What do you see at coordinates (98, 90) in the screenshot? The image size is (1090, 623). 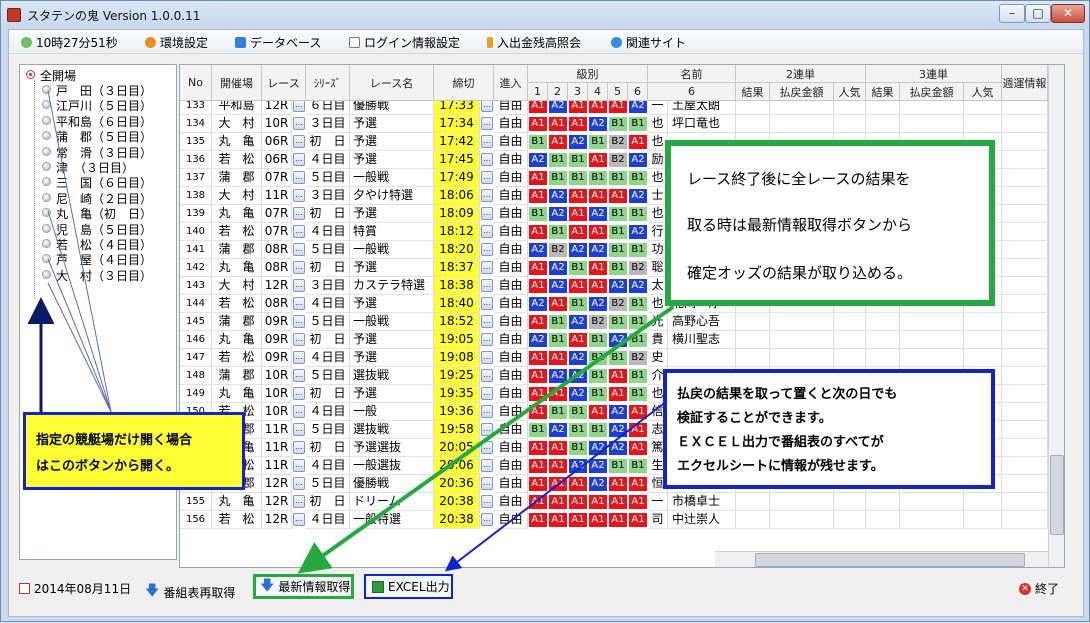 I see `tree-item-venue: 戸 田（３日目）` at bounding box center [98, 90].